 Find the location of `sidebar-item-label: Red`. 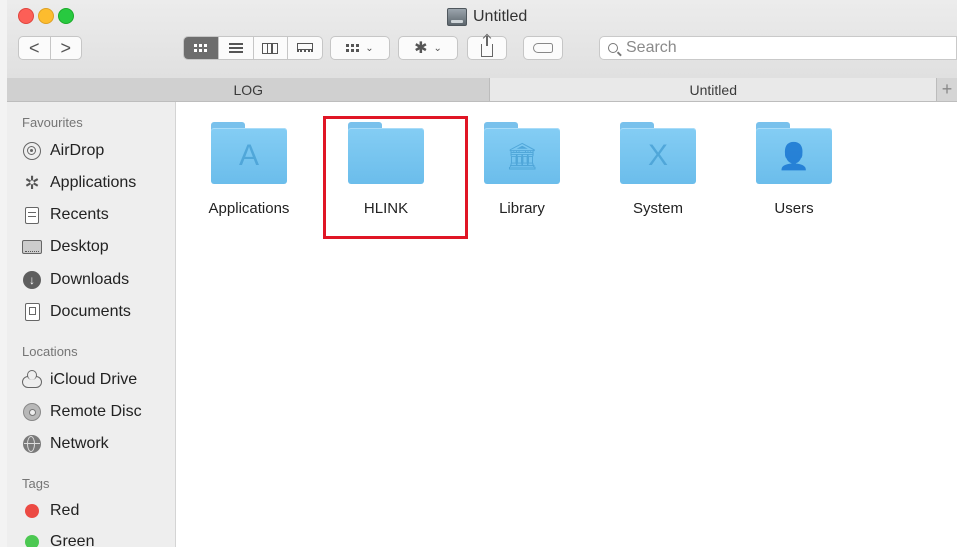

sidebar-item-label: Red is located at coordinates (65, 510).